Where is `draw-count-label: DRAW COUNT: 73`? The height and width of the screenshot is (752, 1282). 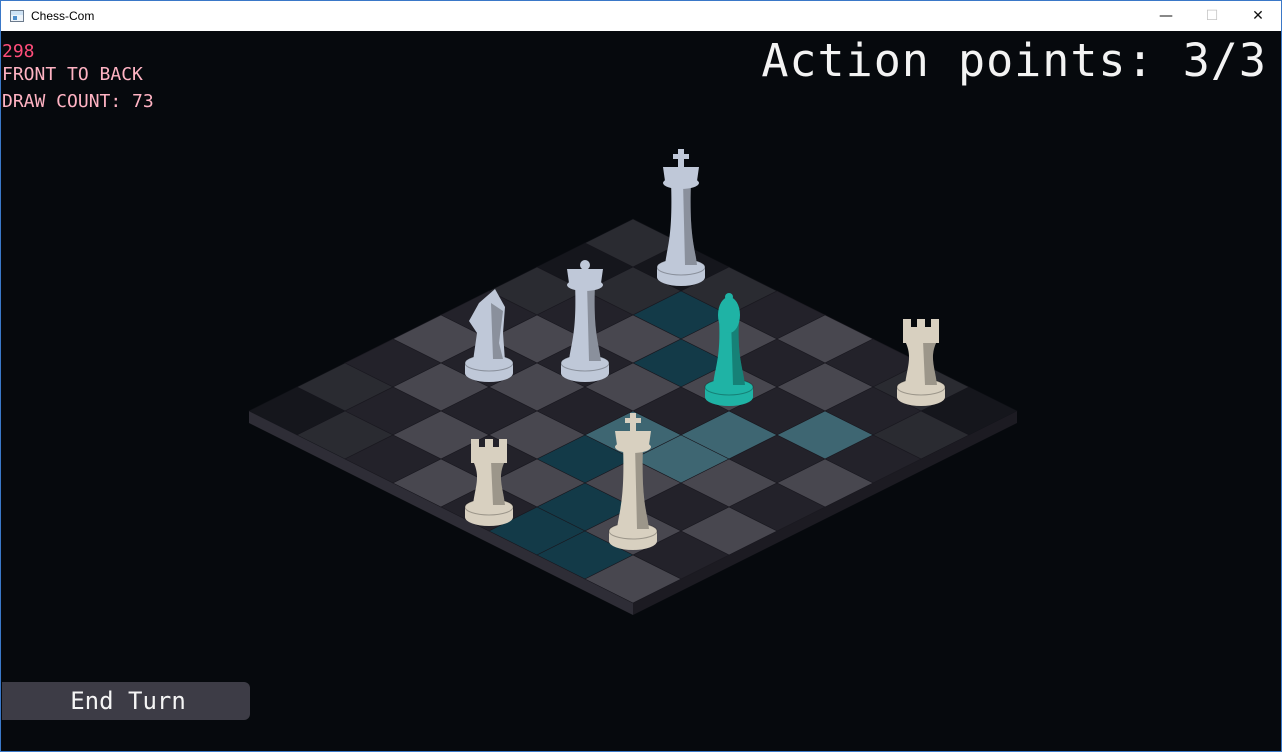 draw-count-label: DRAW COUNT: 73 is located at coordinates (78, 101).